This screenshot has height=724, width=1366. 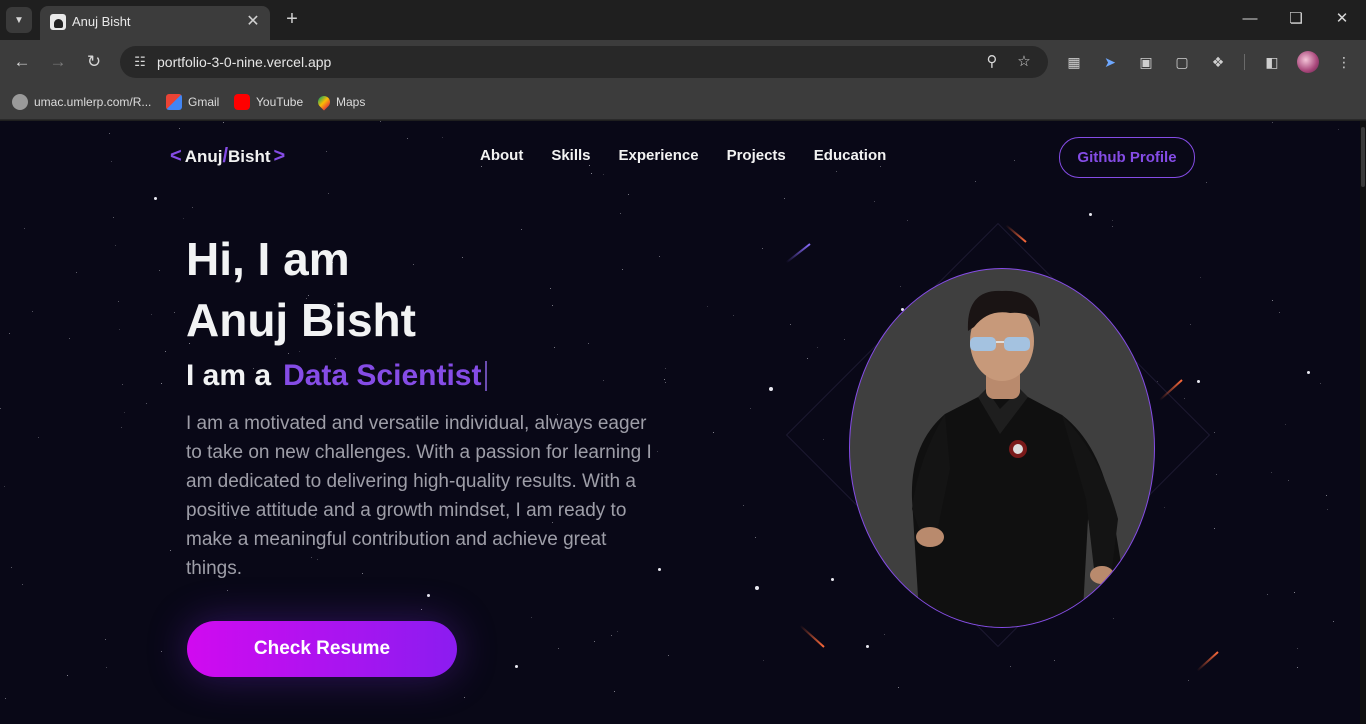 I want to click on nav-link-skills: Skills, so click(x=570, y=155).